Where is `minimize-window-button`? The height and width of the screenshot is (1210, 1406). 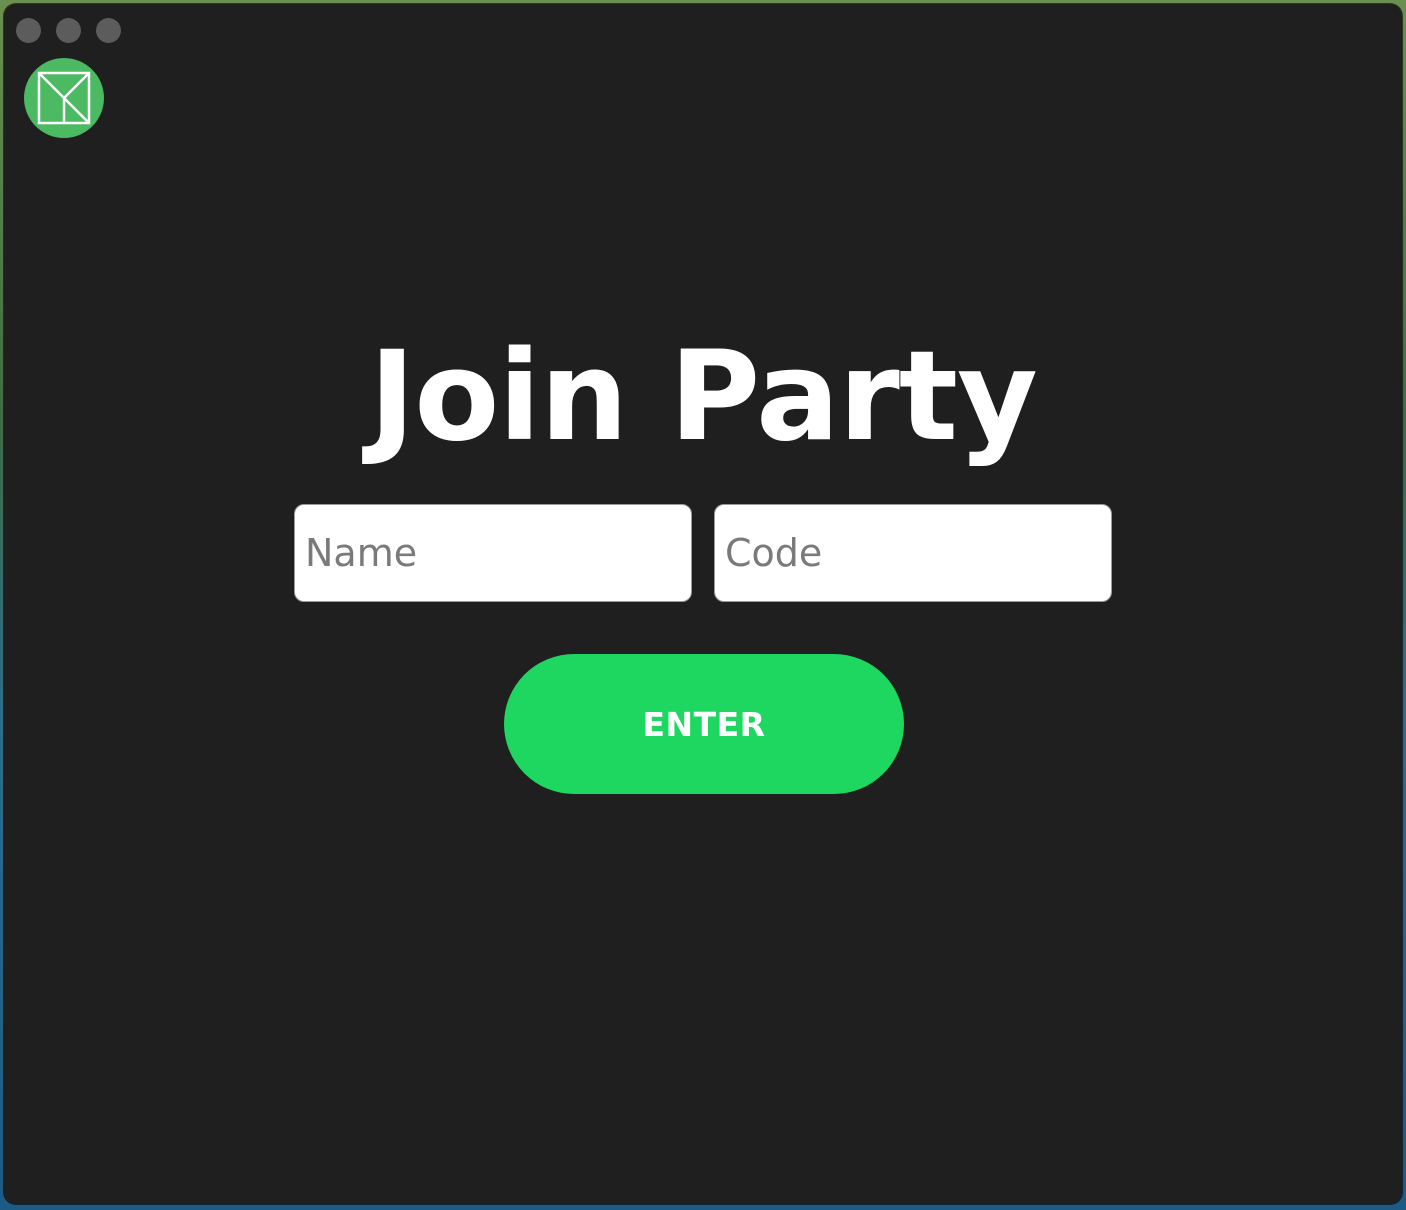
minimize-window-button is located at coordinates (68, 30).